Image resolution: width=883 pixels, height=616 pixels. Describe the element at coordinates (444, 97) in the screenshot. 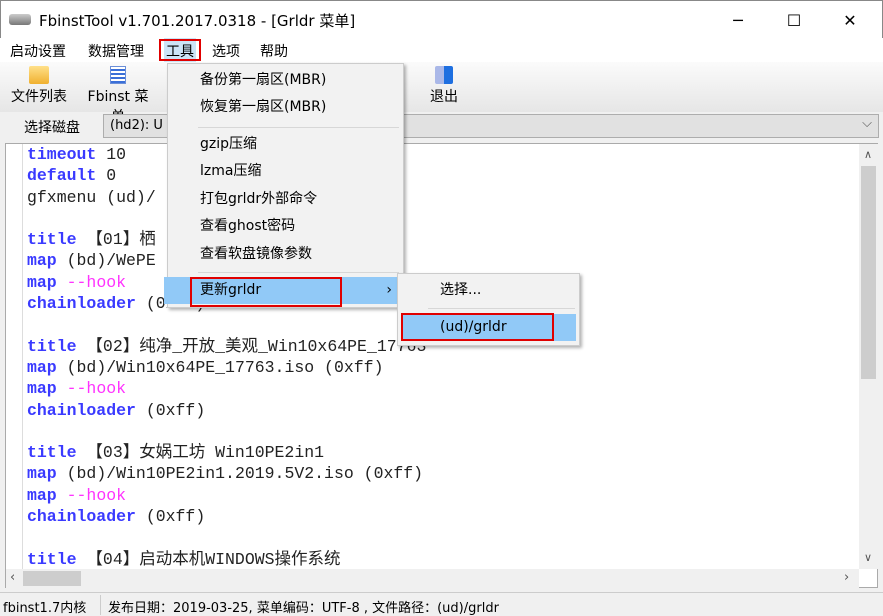

I see `exit-label: 退出` at that location.